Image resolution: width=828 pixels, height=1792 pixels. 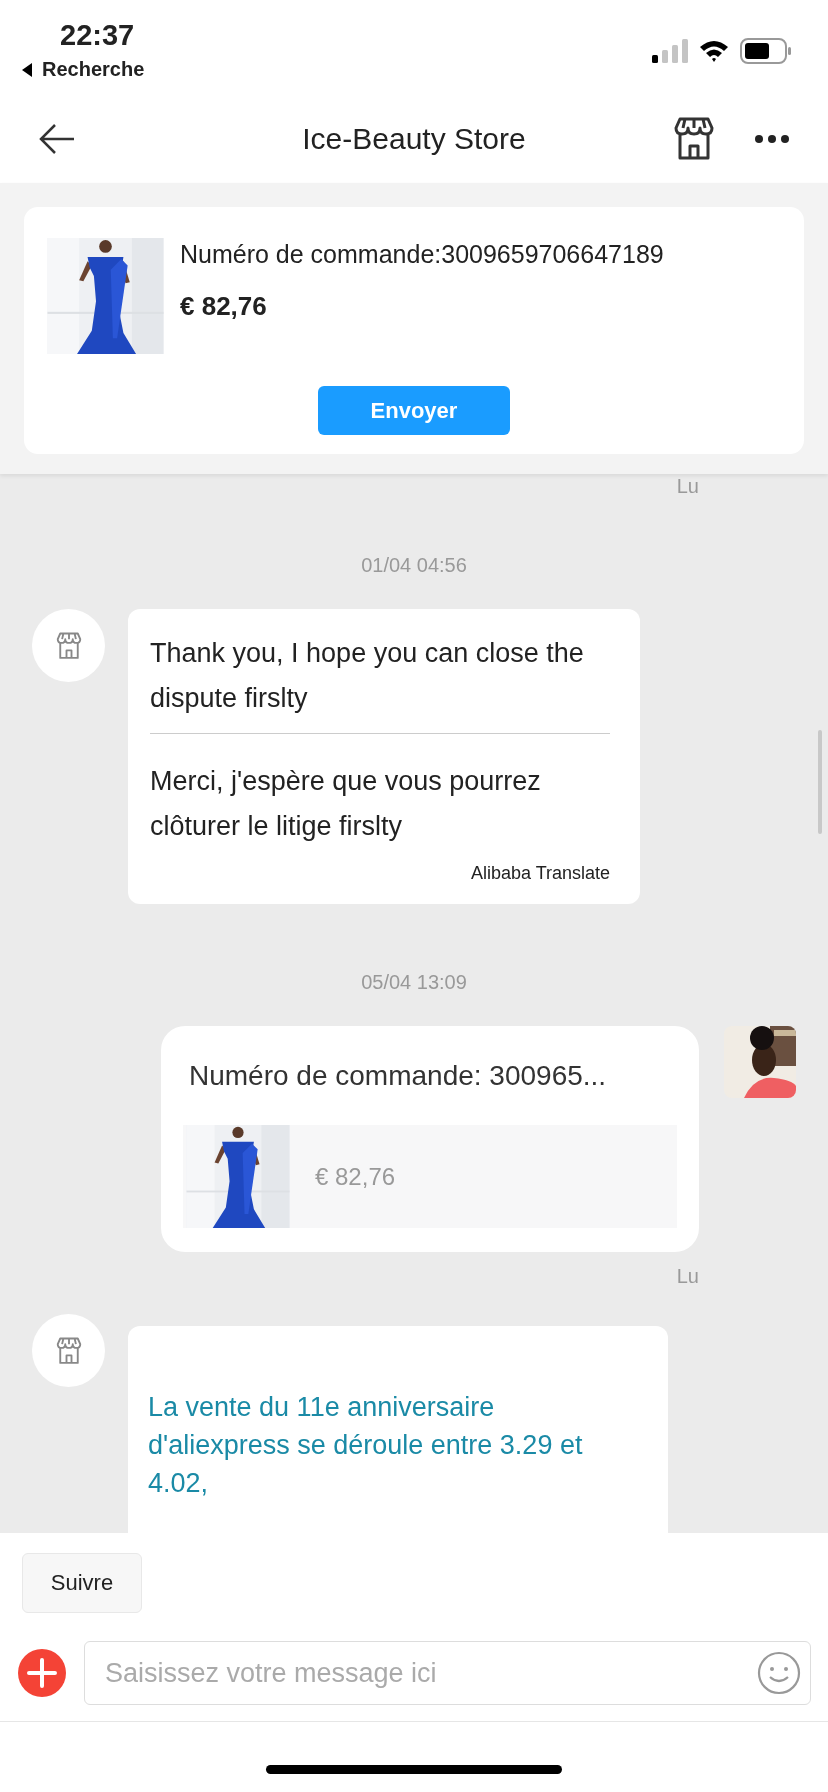 What do you see at coordinates (98, 35) in the screenshot?
I see `clock-time: 22:37` at bounding box center [98, 35].